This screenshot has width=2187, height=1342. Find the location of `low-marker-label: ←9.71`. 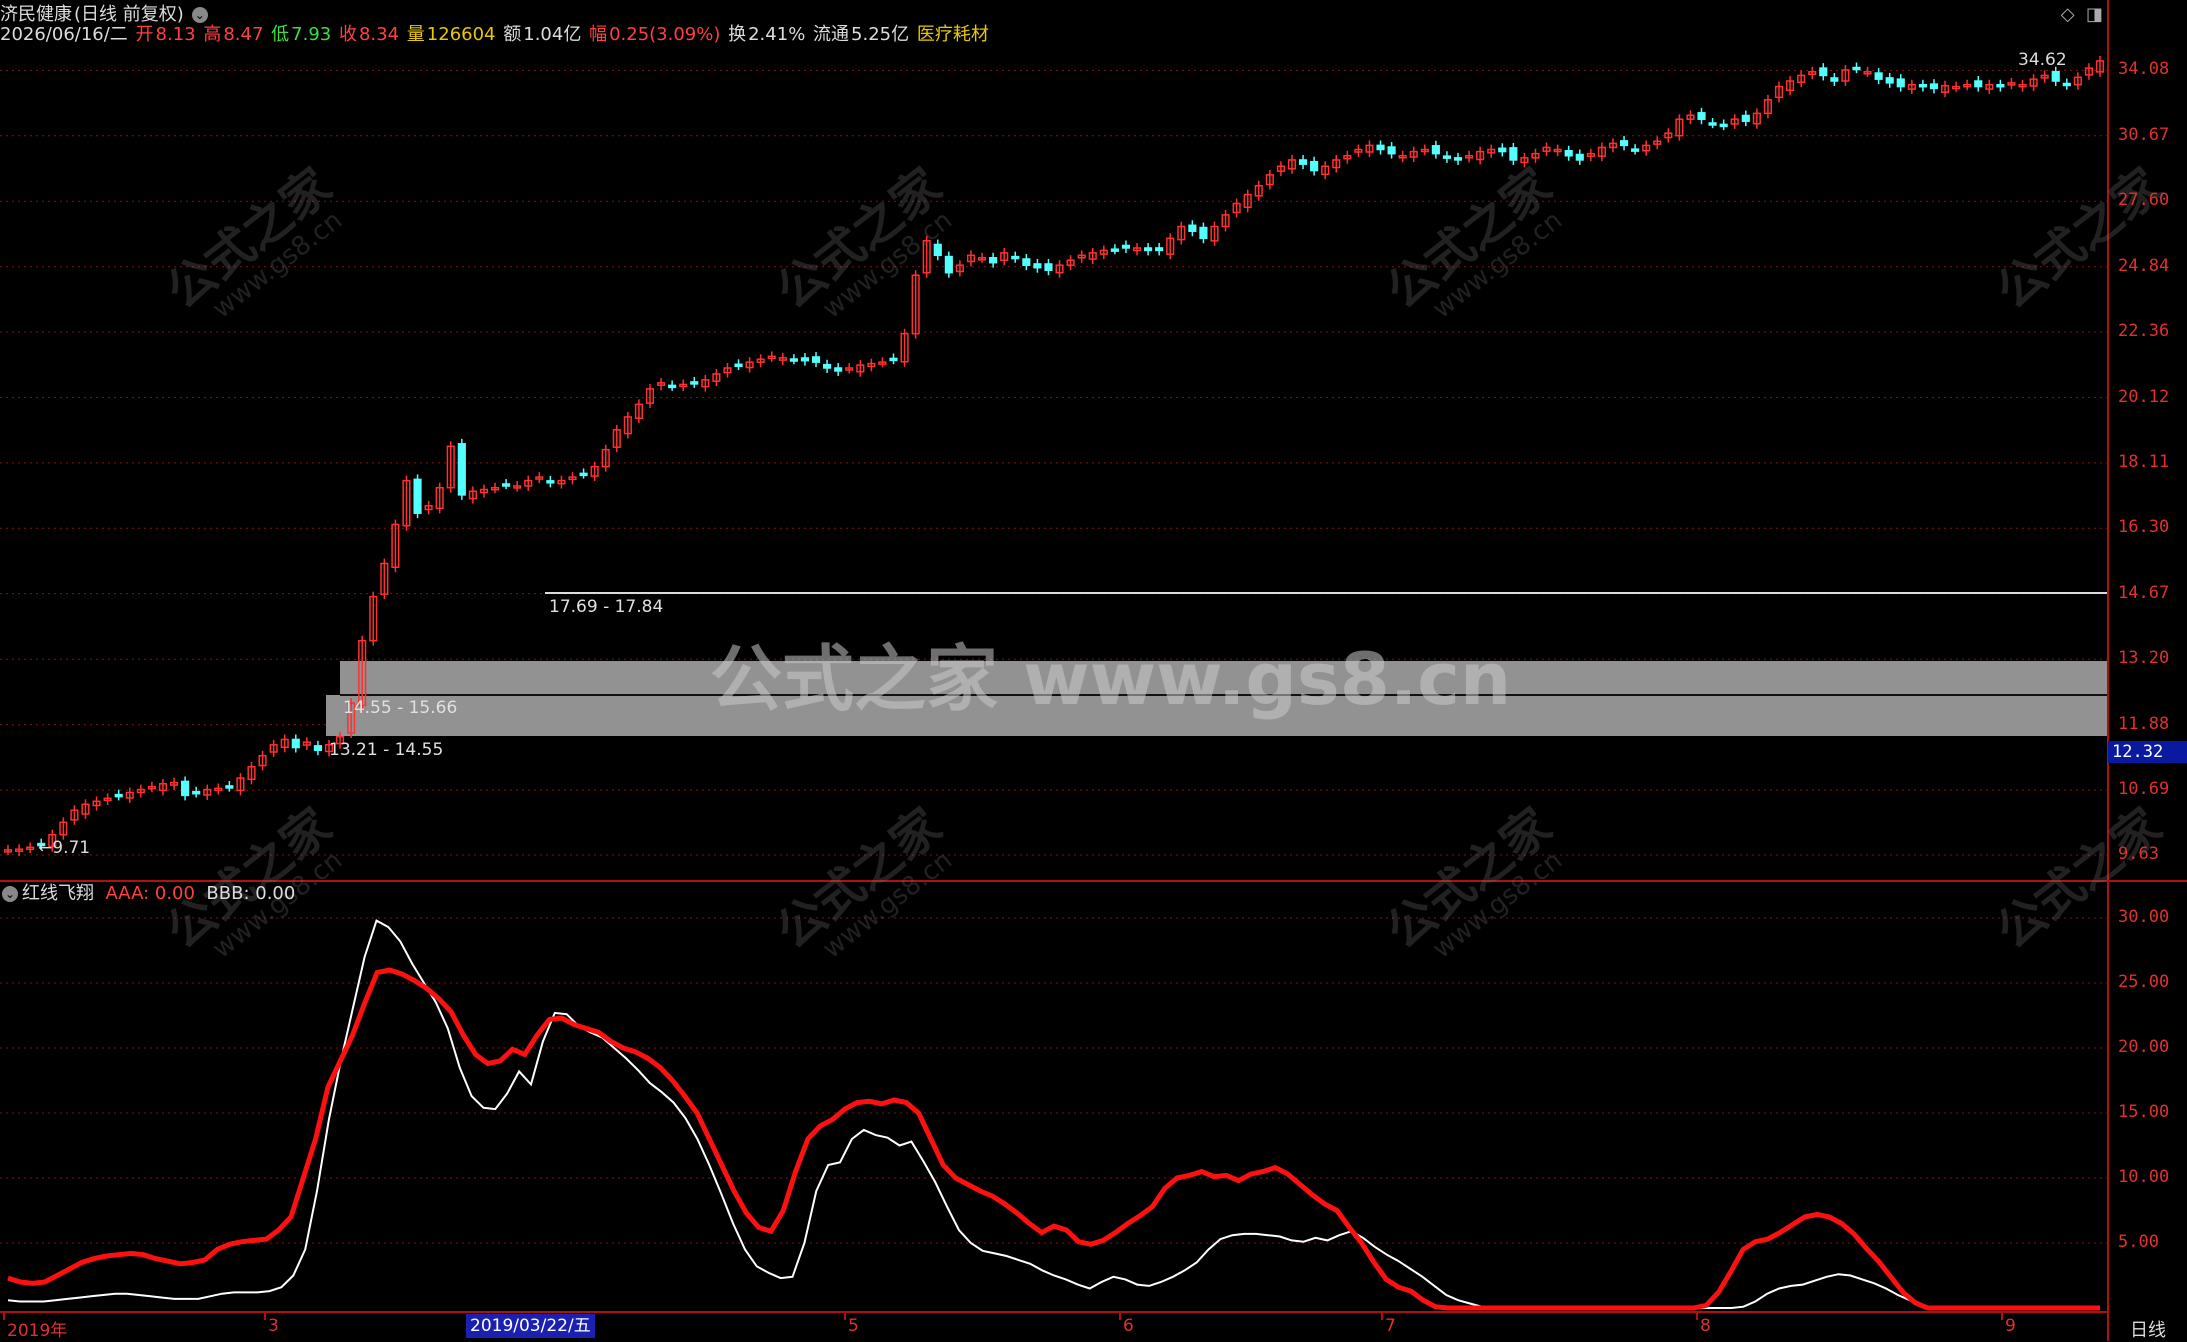

low-marker-label: ←9.71 is located at coordinates (64, 848).